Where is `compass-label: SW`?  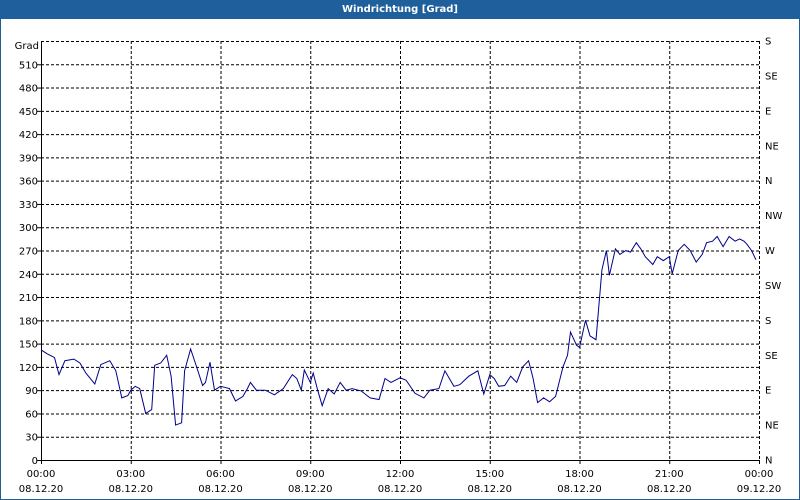 compass-label: SW is located at coordinates (773, 286).